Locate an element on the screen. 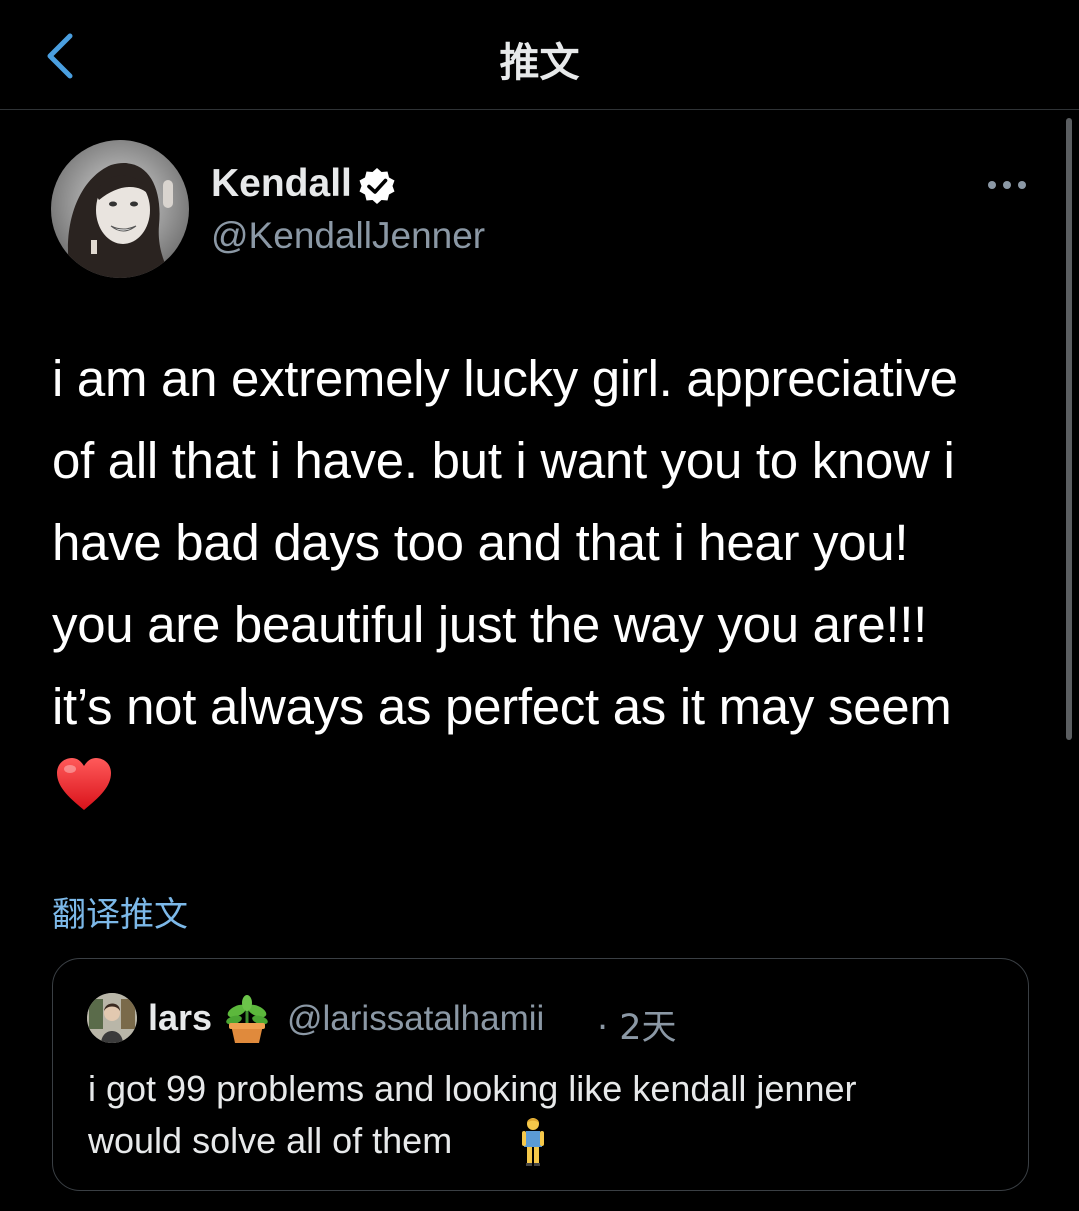 The width and height of the screenshot is (1079, 1211). avatar is located at coordinates (120, 209).